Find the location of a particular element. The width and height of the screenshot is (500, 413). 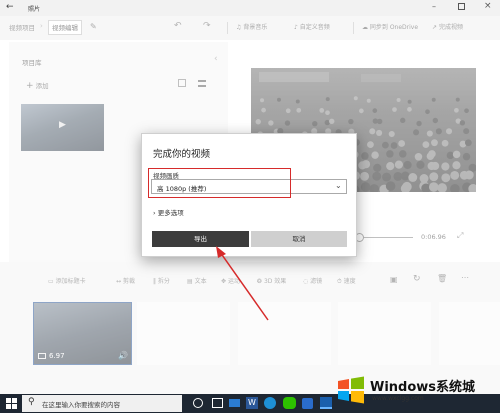

watermark-brand: Windows系统城 is located at coordinates (423, 387).